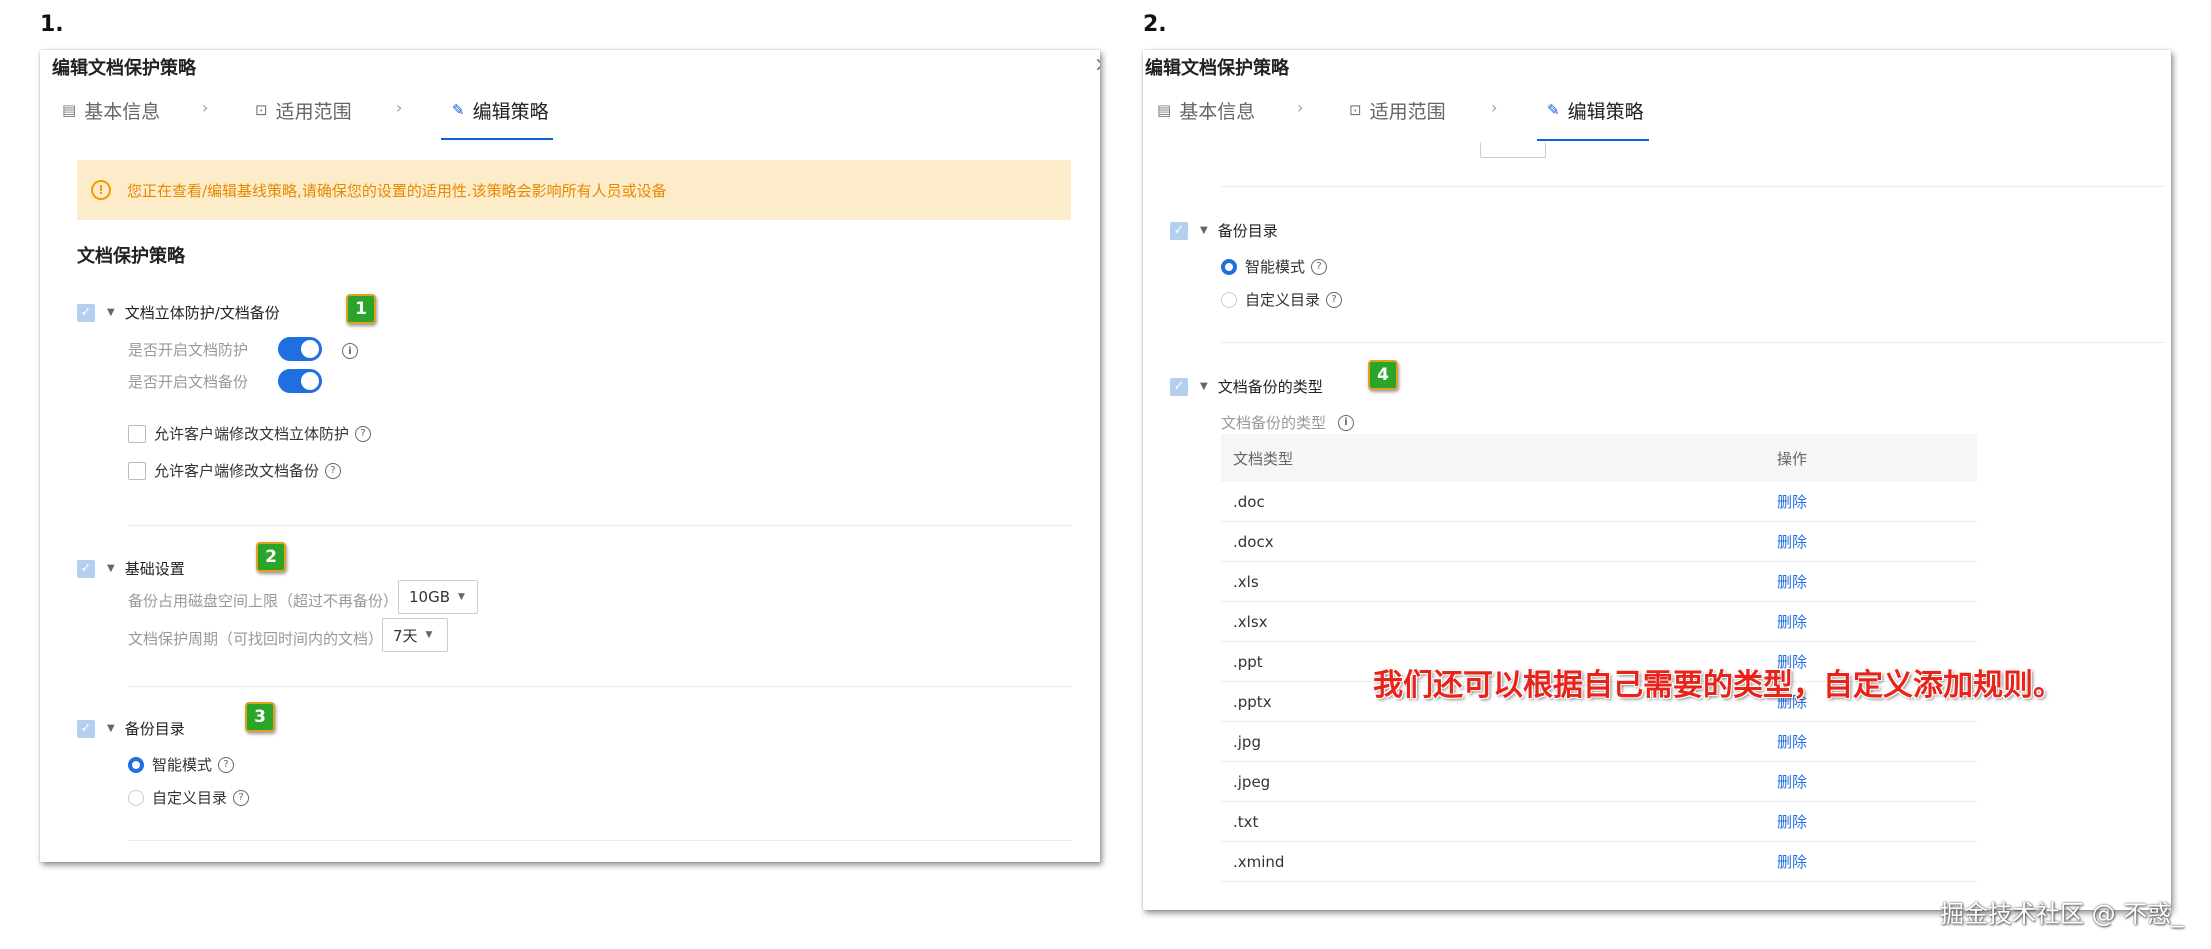 This screenshot has height=949, width=2211. Describe the element at coordinates (2062, 914) in the screenshot. I see `watermark: 掘金技术社区 @ 不惑_` at that location.